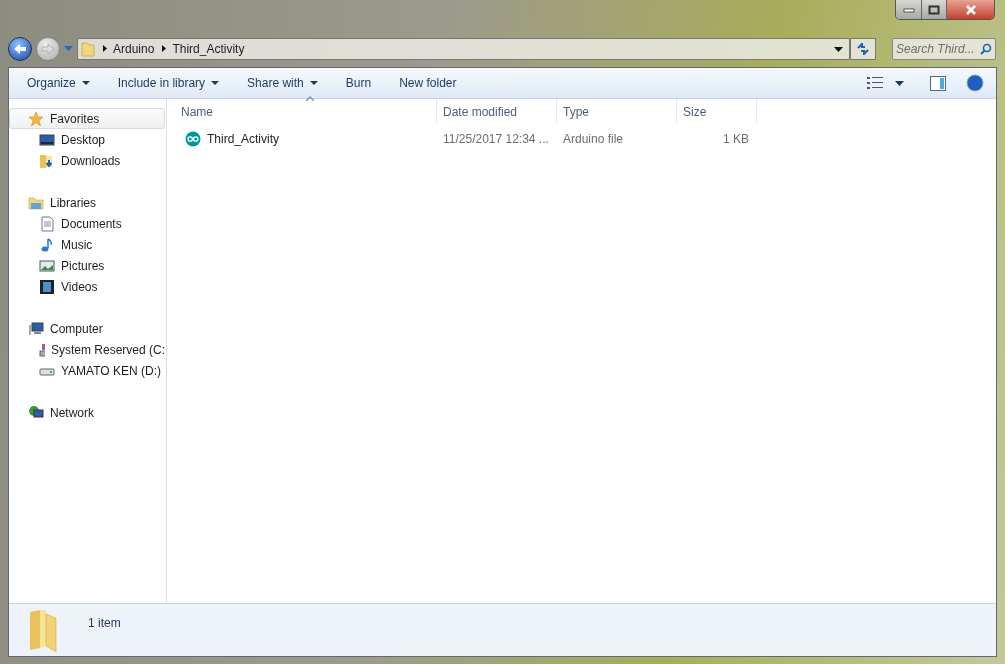 Image resolution: width=1005 pixels, height=664 pixels. I want to click on close-icon, so click(970, 9).